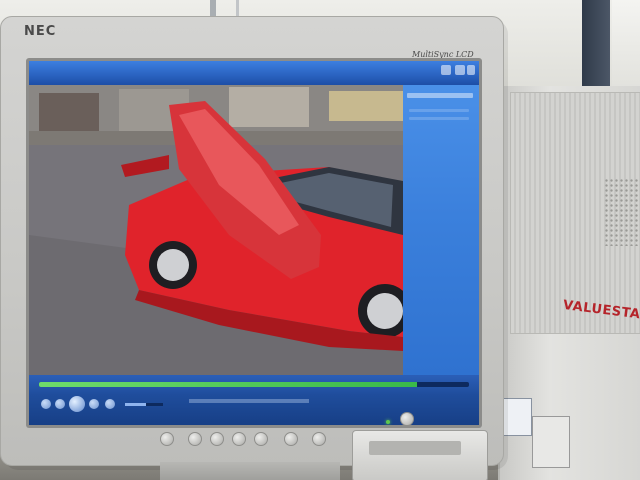  What do you see at coordinates (60, 404) in the screenshot?
I see `previous-icon` at bounding box center [60, 404].